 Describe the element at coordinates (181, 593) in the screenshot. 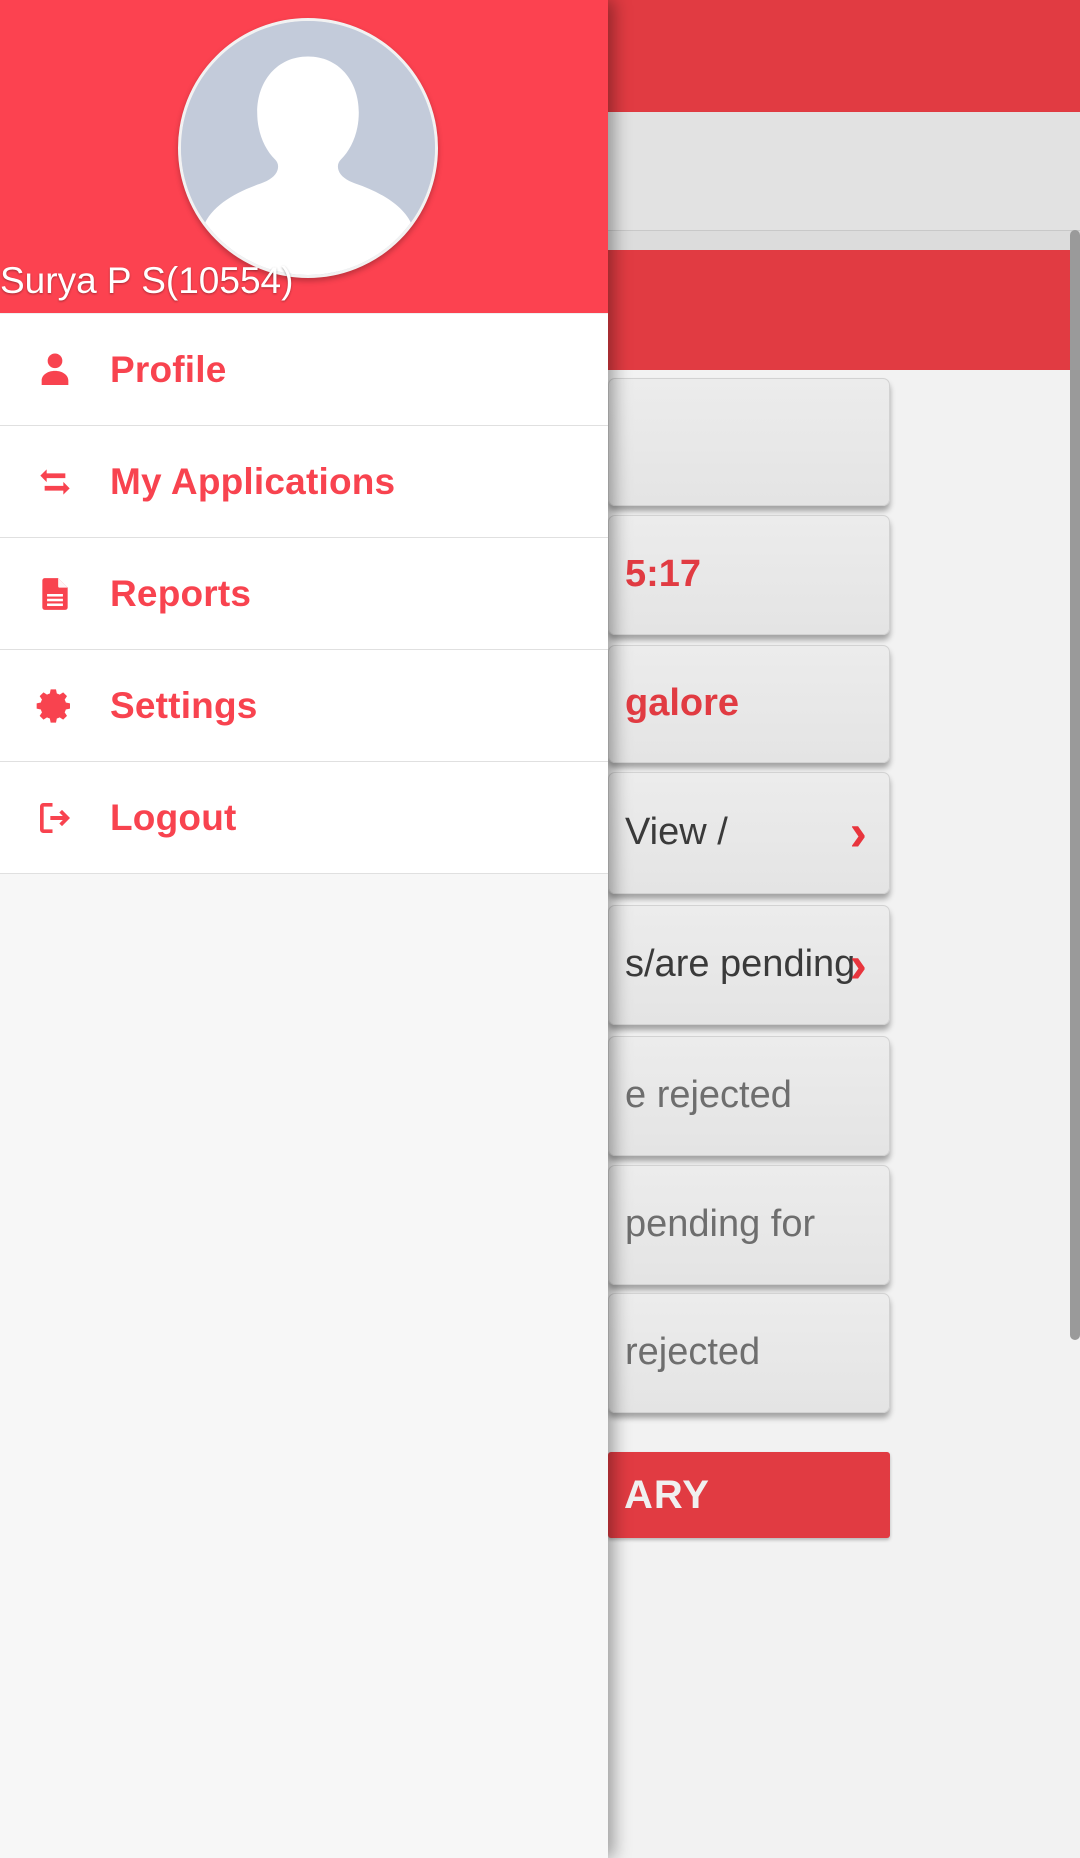

I see `sidebar-item-label: Reports` at that location.